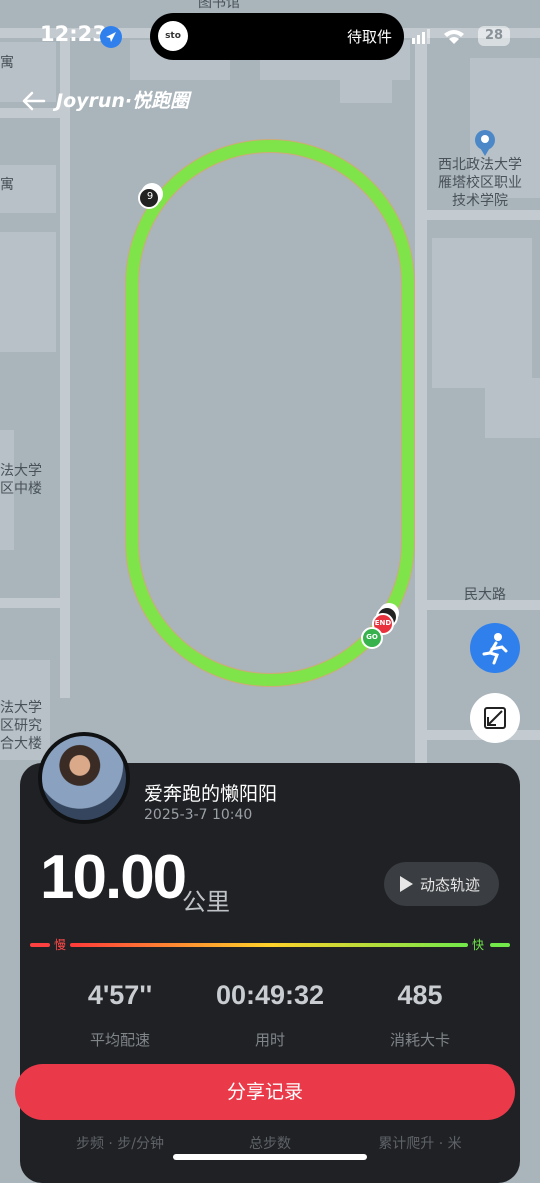 Image resolution: width=540 pixels, height=1183 pixels. I want to click on back-button, so click(33, 101).